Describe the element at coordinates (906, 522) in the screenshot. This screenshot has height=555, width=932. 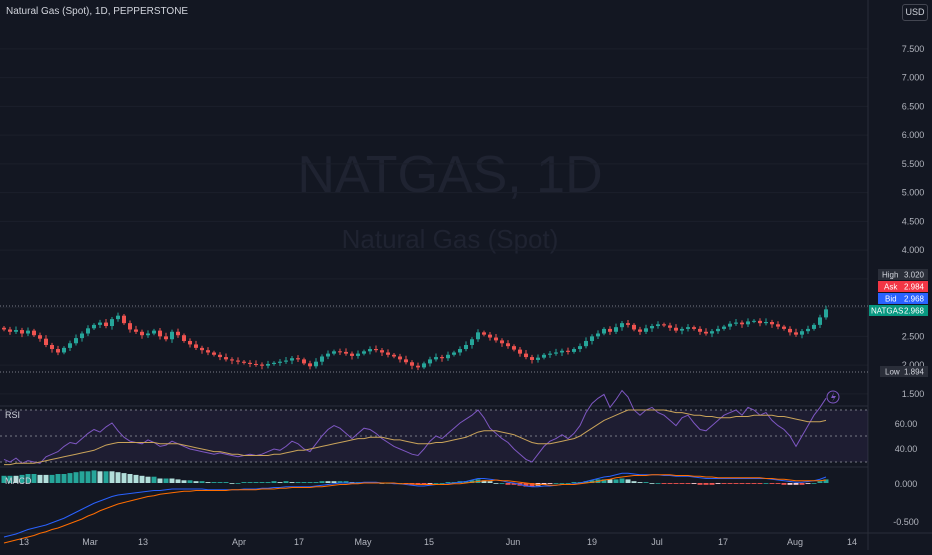
I see `macd-tick-neg: -0.500` at that location.